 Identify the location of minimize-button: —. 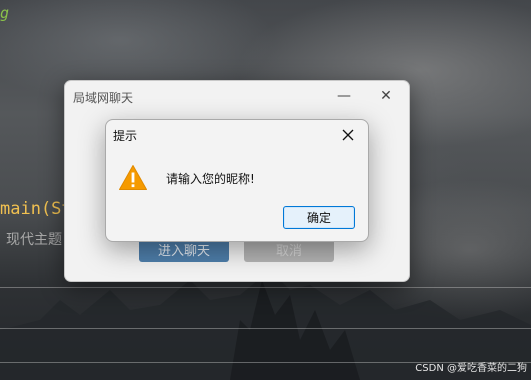
(344, 96).